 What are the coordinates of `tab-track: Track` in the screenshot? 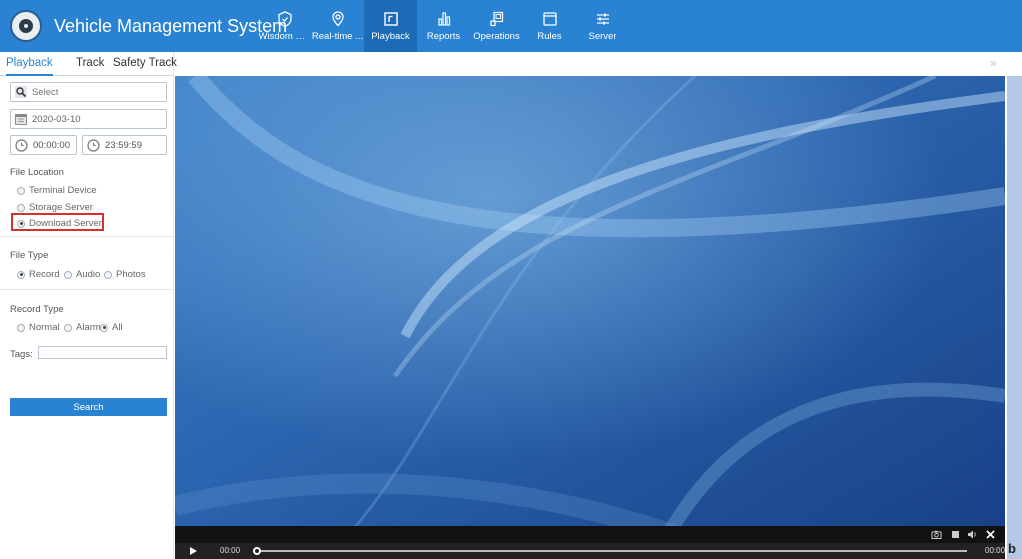 It's located at (90, 63).